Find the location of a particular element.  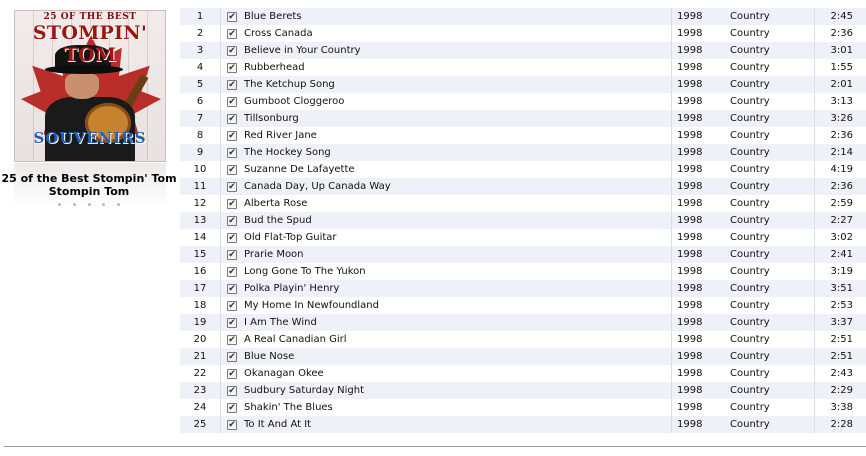

track-row: 23 ✔ Sudbury Saturday Night 1998 Country 2:29 is located at coordinates (523, 390).